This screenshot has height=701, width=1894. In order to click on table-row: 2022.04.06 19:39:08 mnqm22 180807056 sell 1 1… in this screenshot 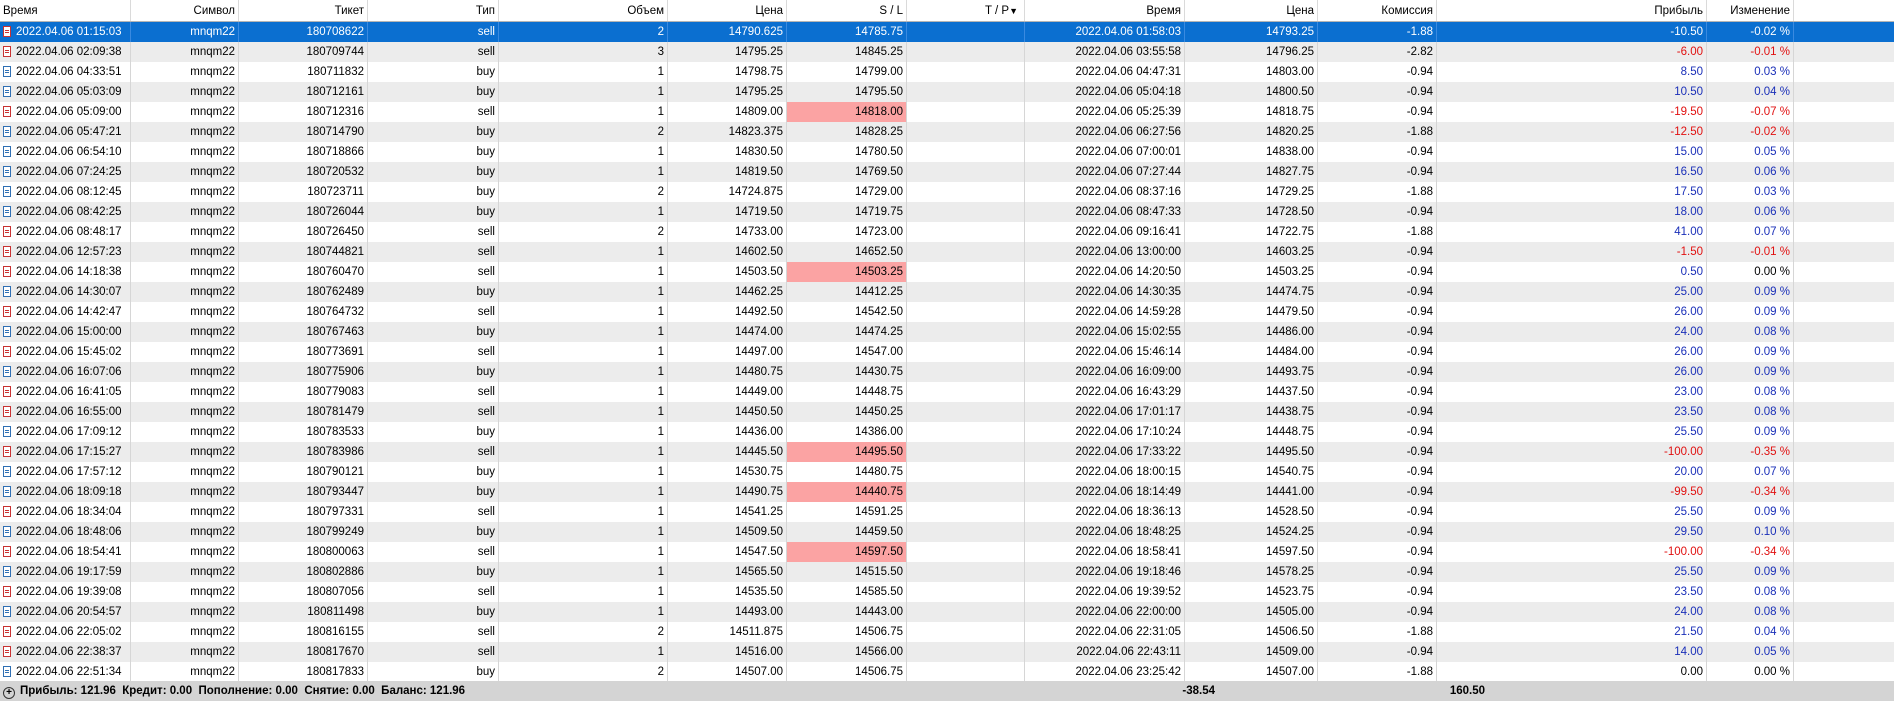, I will do `click(947, 592)`.